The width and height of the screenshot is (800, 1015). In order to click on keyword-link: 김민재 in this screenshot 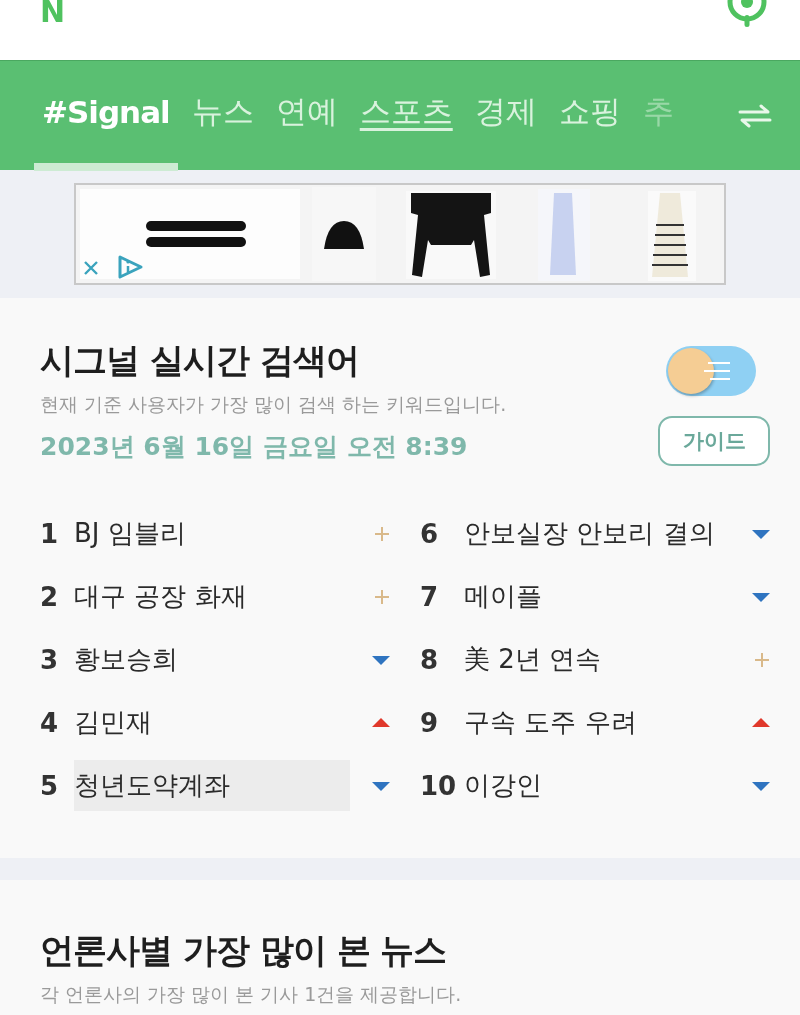, I will do `click(217, 722)`.